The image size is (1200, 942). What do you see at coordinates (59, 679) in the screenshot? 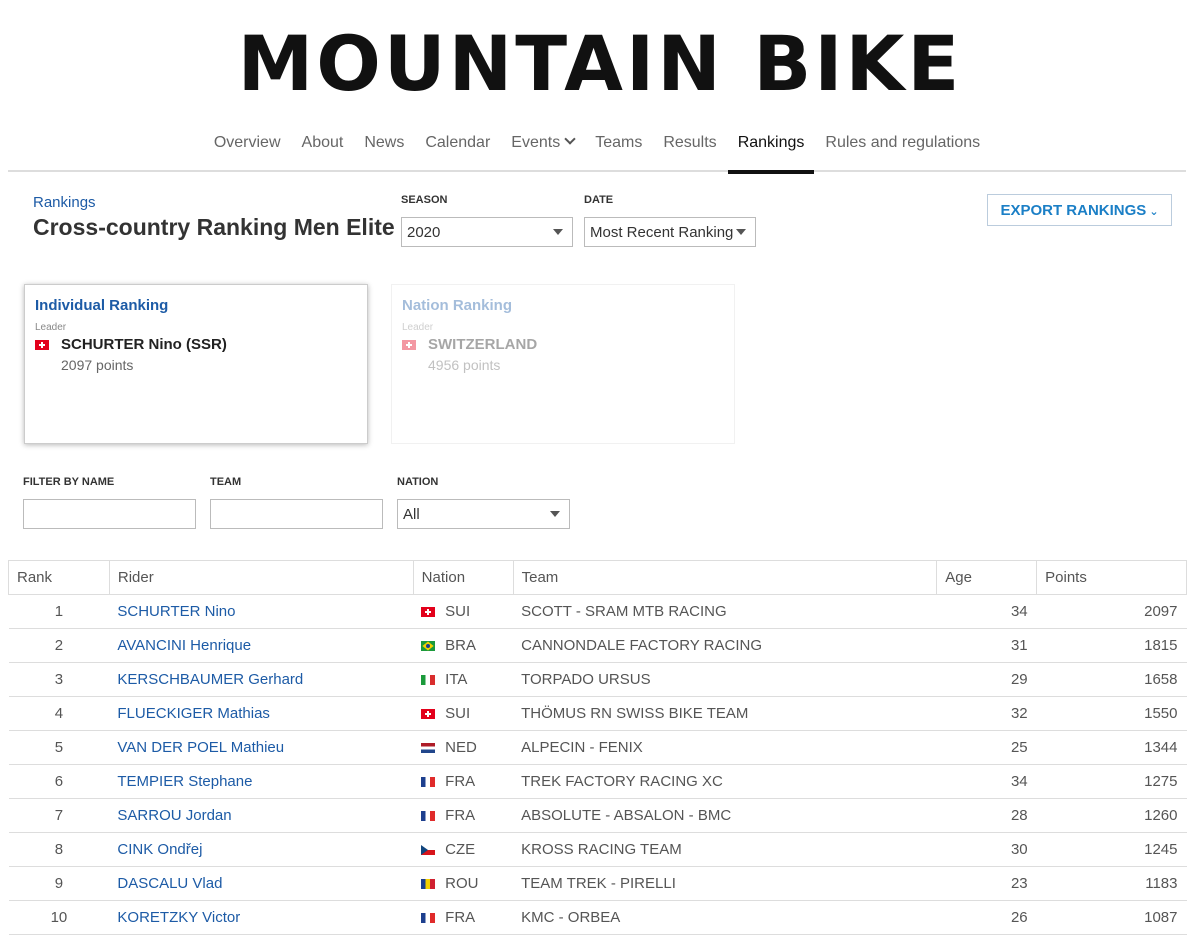
I see `rank-cell: 3` at bounding box center [59, 679].